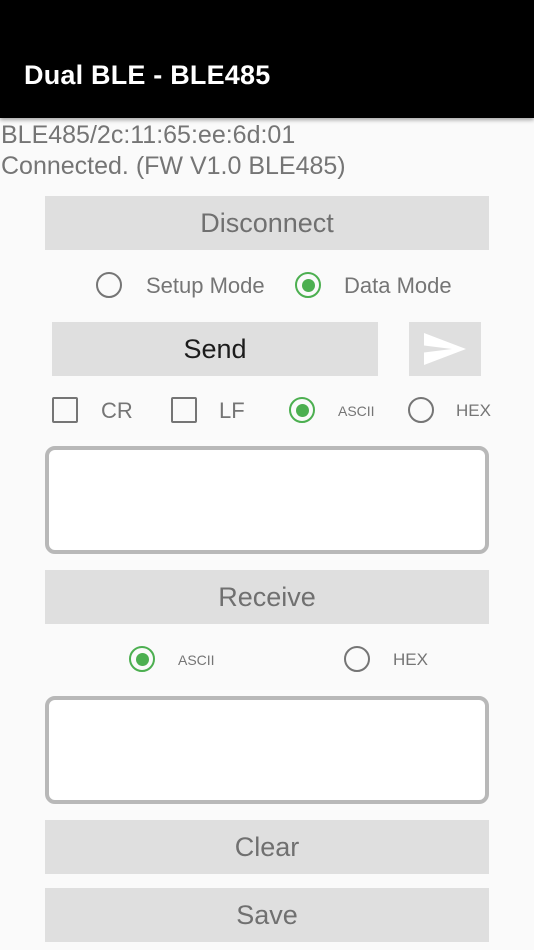  What do you see at coordinates (410, 660) in the screenshot?
I see `receive-hex-label: HEX` at bounding box center [410, 660].